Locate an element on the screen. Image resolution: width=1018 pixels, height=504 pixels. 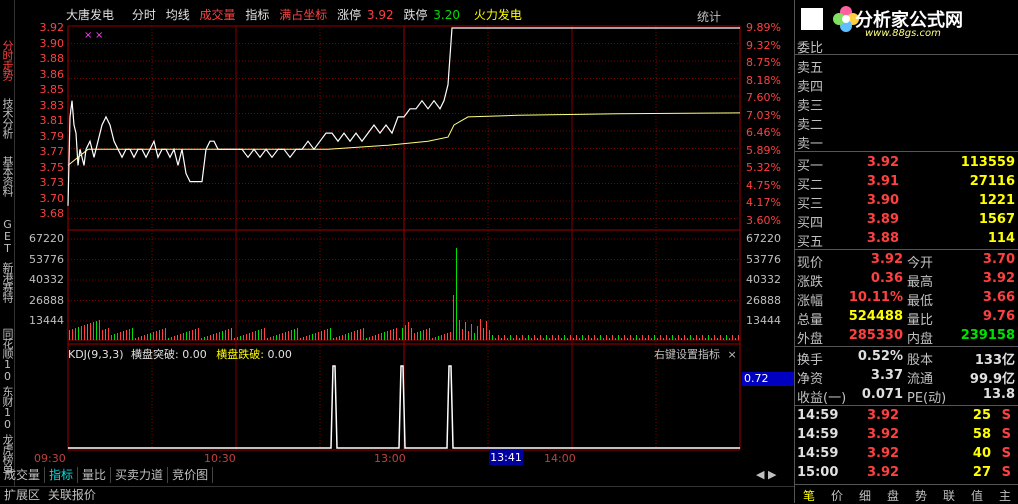
indicator-settings-label: 右键设置指标 is located at coordinates (687, 354).